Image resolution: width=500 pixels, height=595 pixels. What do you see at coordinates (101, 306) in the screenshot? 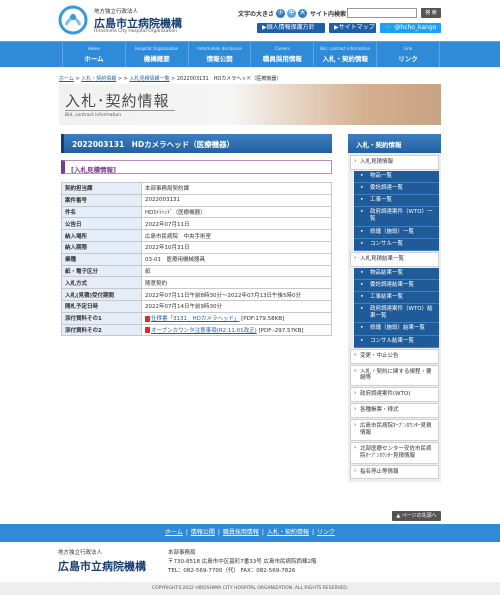
I see `row-key: 開札予定日時` at bounding box center [101, 306].